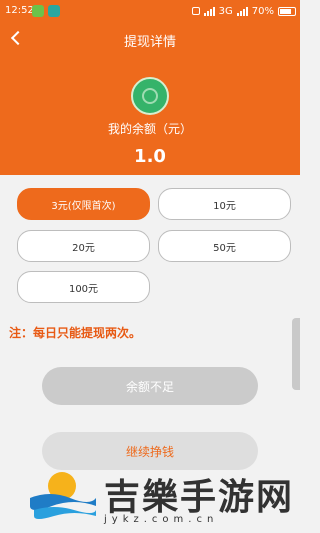 Image resolution: width=320 pixels, height=533 pixels. I want to click on side-drawer-handle, so click(296, 354).